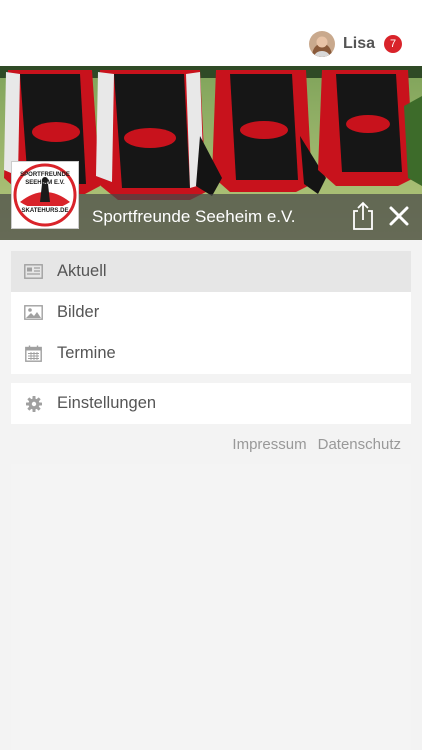 The height and width of the screenshot is (750, 422). I want to click on menu-item-aktuell: Aktuell, so click(211, 271).